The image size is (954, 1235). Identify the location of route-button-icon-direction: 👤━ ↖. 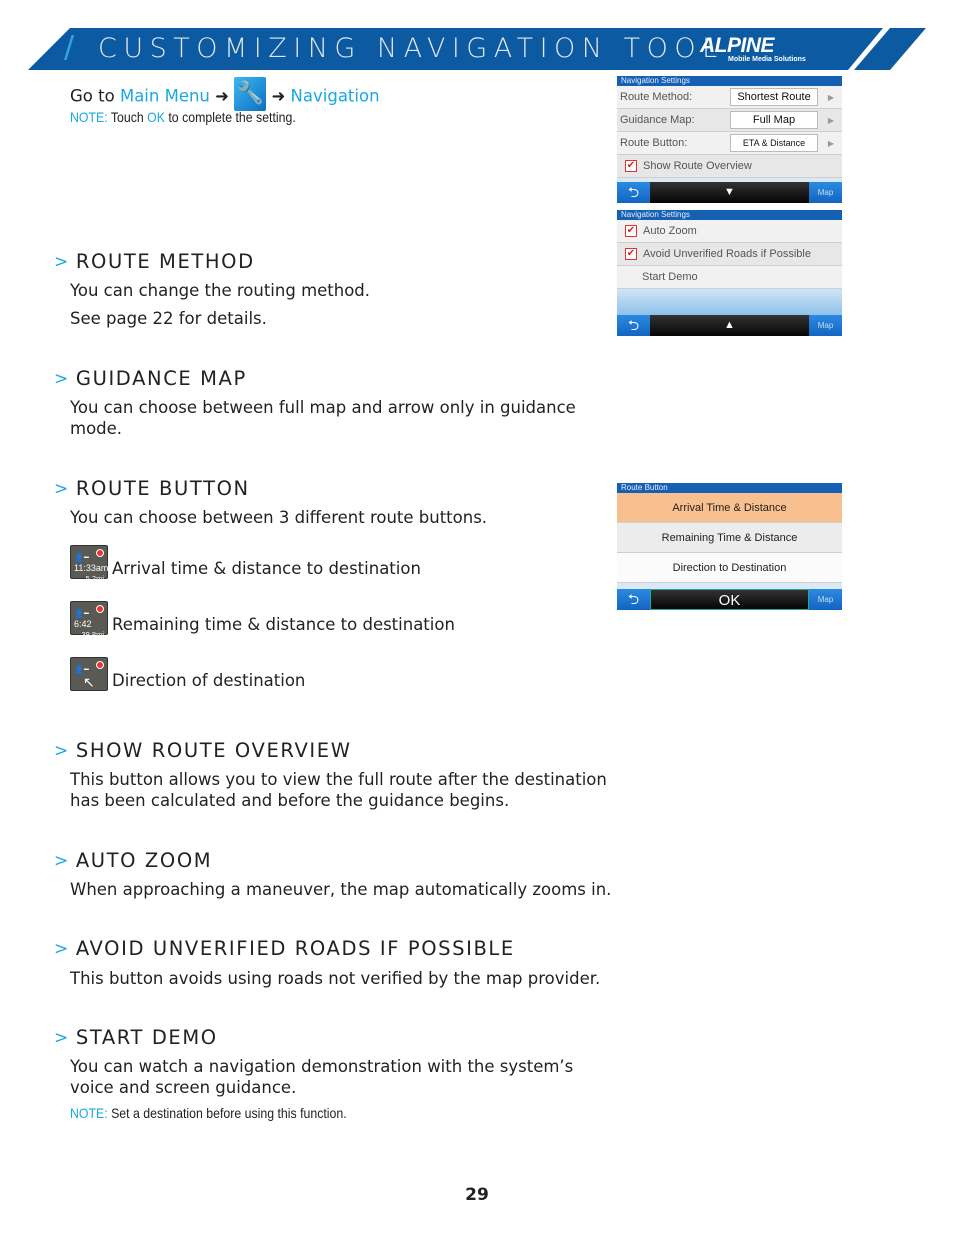
(89, 674).